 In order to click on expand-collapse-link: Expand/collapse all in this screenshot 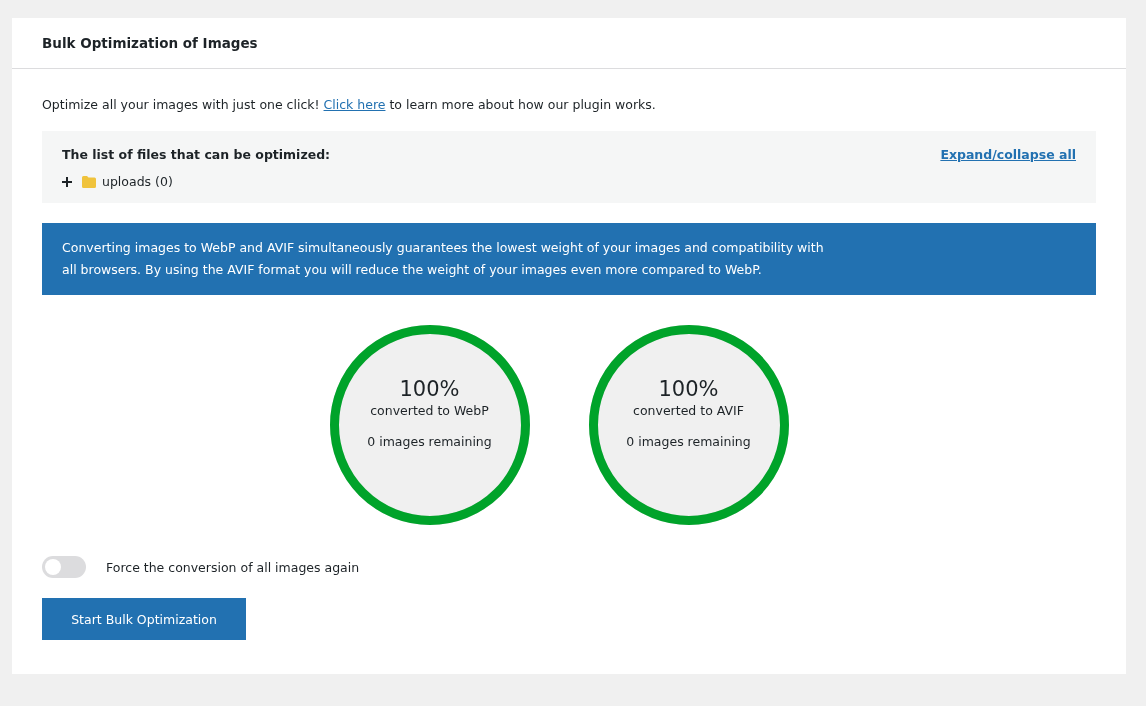, I will do `click(1008, 154)`.